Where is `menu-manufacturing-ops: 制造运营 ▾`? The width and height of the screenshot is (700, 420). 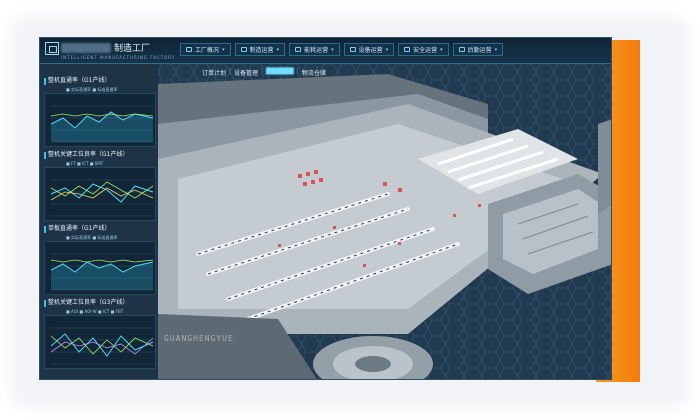 menu-manufacturing-ops: 制造运营 ▾ is located at coordinates (260, 49).